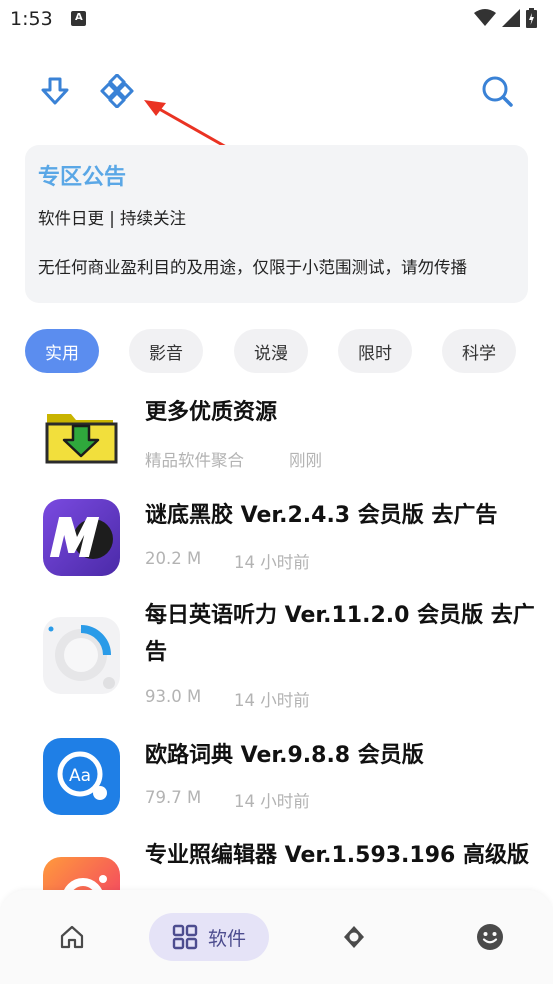 Image resolution: width=553 pixels, height=984 pixels. What do you see at coordinates (55, 91) in the screenshot?
I see `download-arrow-icon` at bounding box center [55, 91].